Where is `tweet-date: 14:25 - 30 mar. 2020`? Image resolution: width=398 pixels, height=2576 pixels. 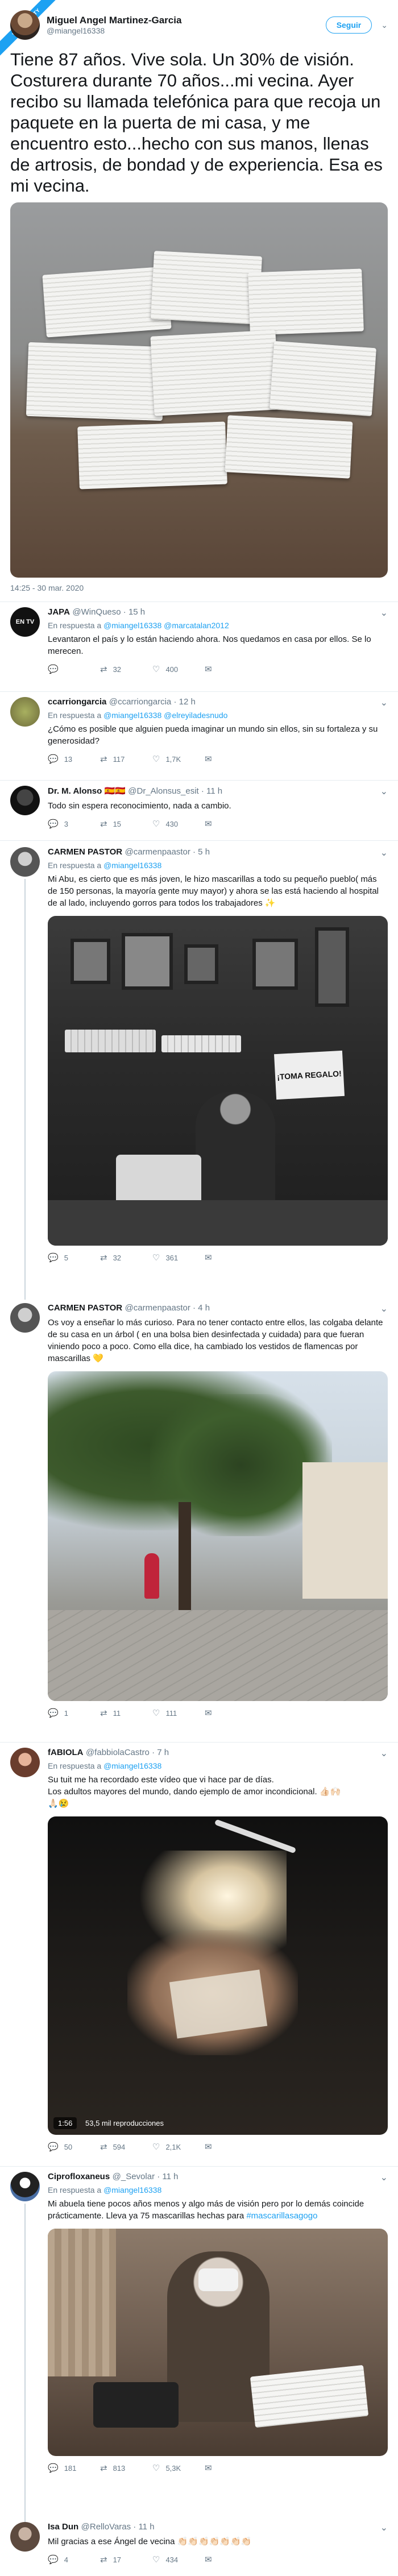
tweet-date: 14:25 - 30 mar. 2020 is located at coordinates (47, 588).